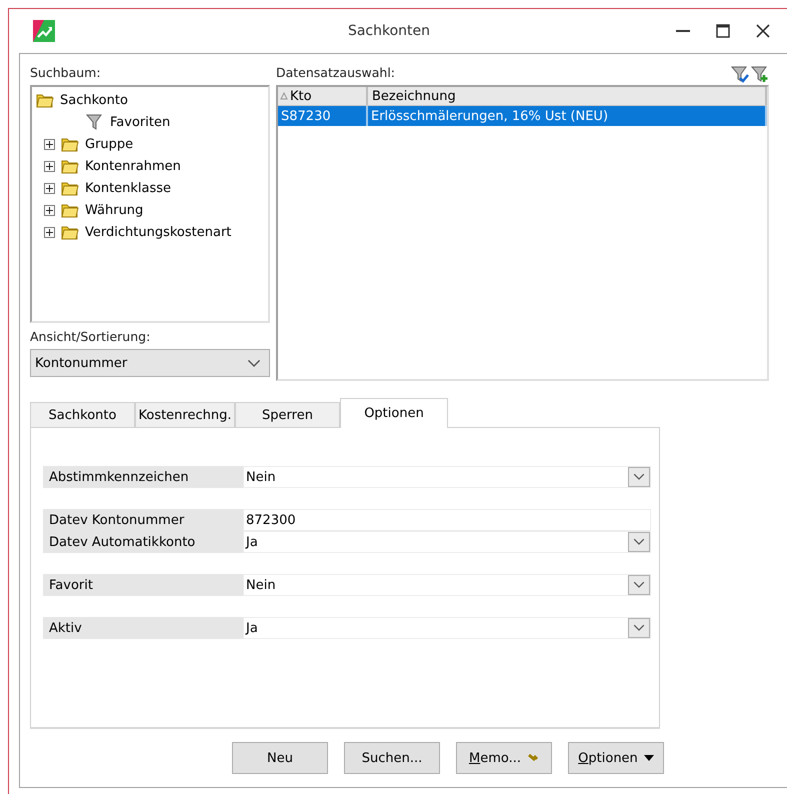  What do you see at coordinates (616, 758) in the screenshot?
I see `button: Optionen` at bounding box center [616, 758].